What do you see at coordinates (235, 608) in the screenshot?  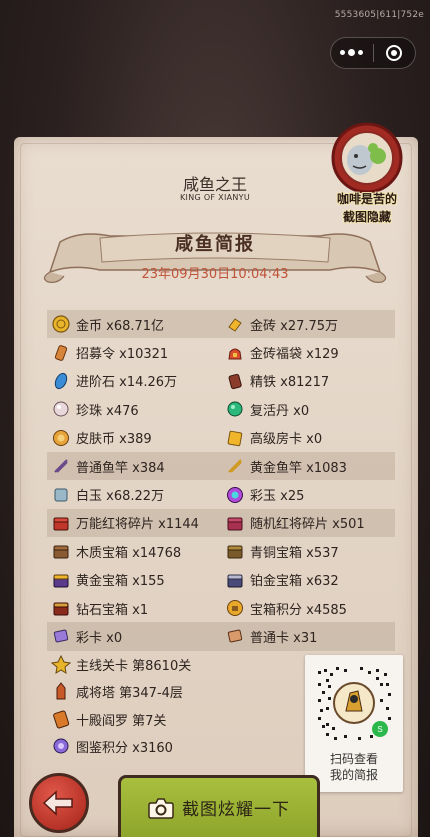 I see `chest-points-icon` at bounding box center [235, 608].